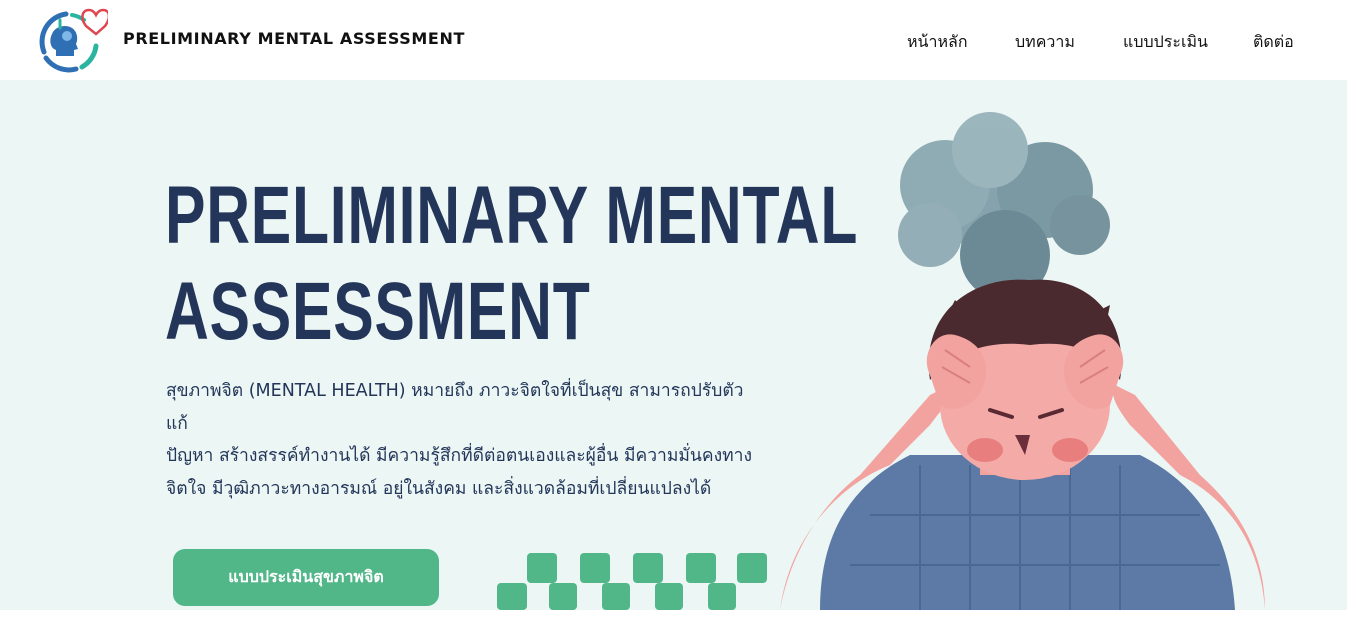 The height and width of the screenshot is (629, 1347). I want to click on hero-title-line-1: PRELIMINARY MENTAL, so click(512, 215).